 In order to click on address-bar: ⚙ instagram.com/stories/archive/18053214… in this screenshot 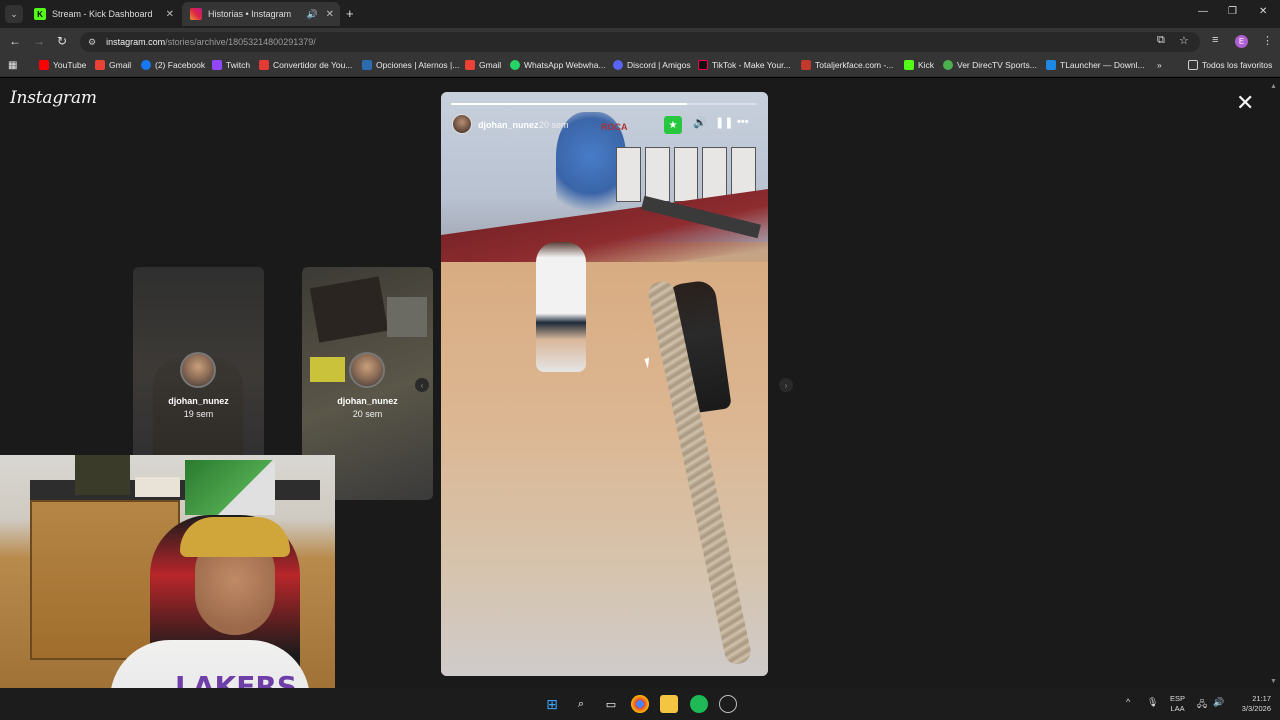, I will do `click(640, 42)`.